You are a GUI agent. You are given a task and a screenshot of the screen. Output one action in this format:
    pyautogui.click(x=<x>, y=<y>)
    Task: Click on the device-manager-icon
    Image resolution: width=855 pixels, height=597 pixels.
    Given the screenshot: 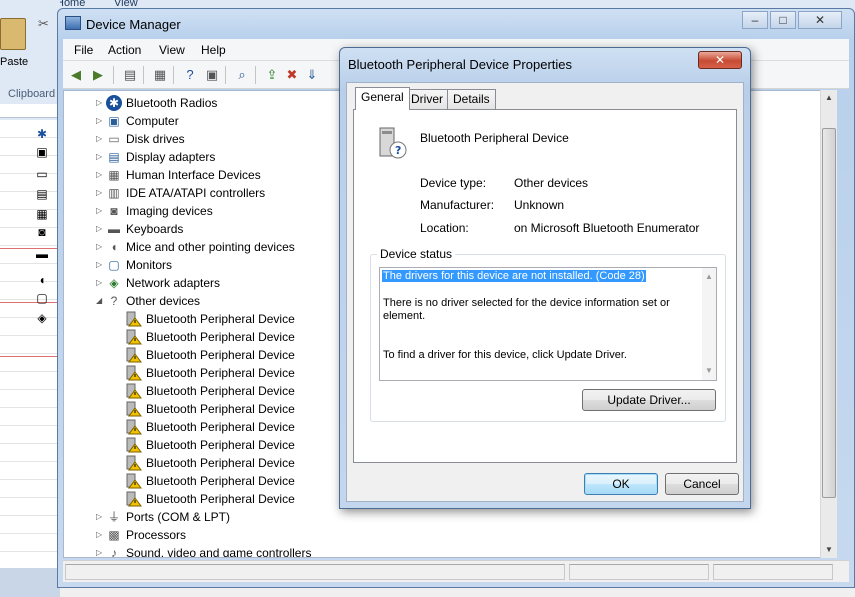 What is the action you would take?
    pyautogui.click(x=73, y=23)
    